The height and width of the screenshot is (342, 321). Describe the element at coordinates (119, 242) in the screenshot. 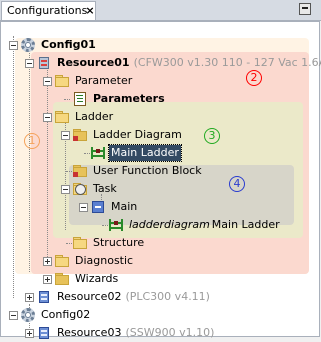

I see `tree-item-label: Structure` at that location.